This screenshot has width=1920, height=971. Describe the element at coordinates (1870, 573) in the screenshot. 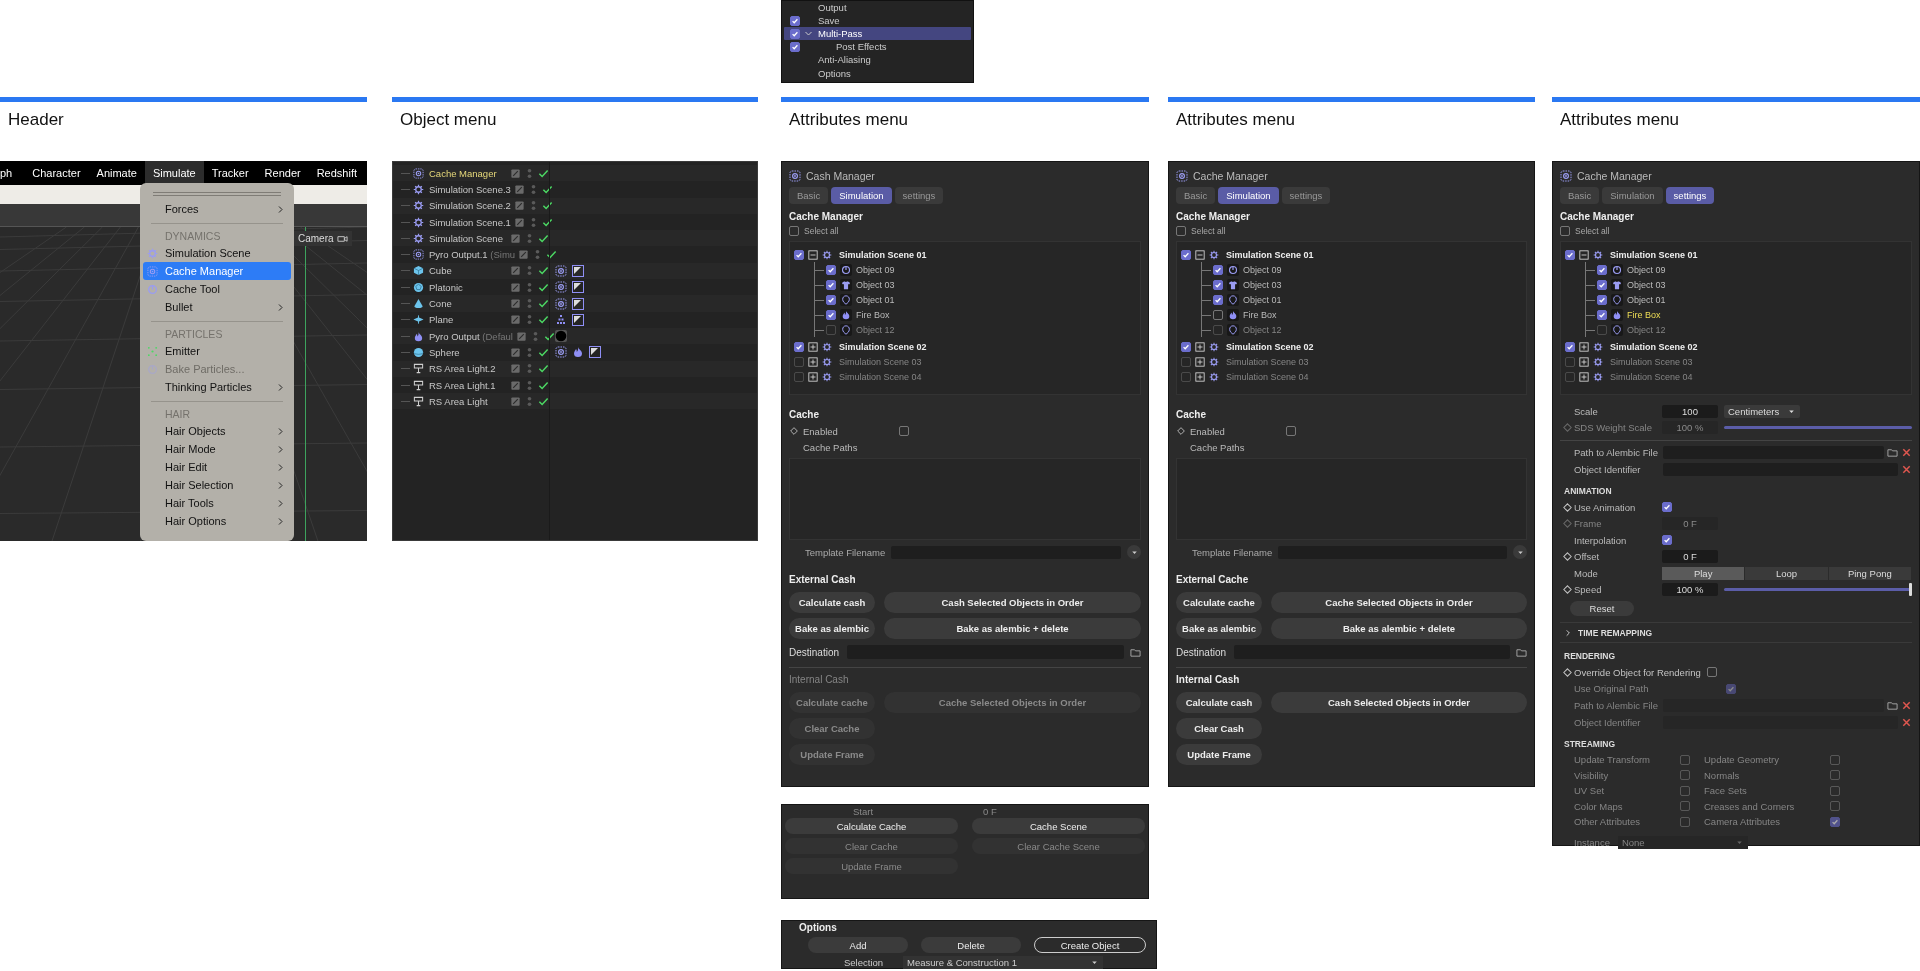

I see `segment-button: Ping Pong` at that location.